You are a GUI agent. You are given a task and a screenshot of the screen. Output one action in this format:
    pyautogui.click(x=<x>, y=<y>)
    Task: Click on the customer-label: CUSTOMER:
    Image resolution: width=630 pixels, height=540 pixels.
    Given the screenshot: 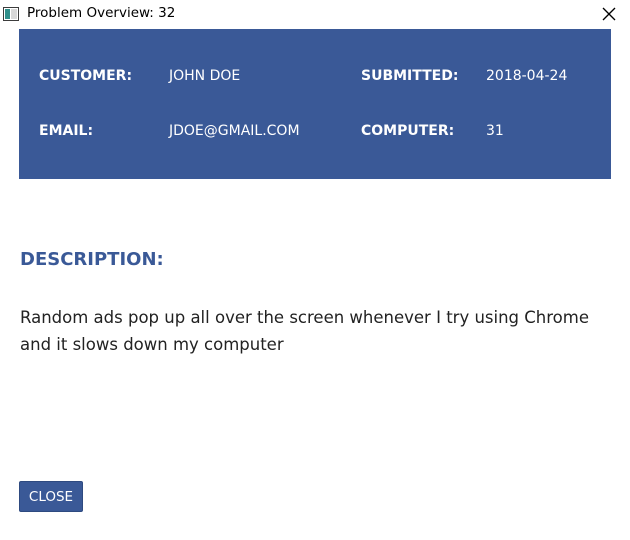 What is the action you would take?
    pyautogui.click(x=86, y=76)
    